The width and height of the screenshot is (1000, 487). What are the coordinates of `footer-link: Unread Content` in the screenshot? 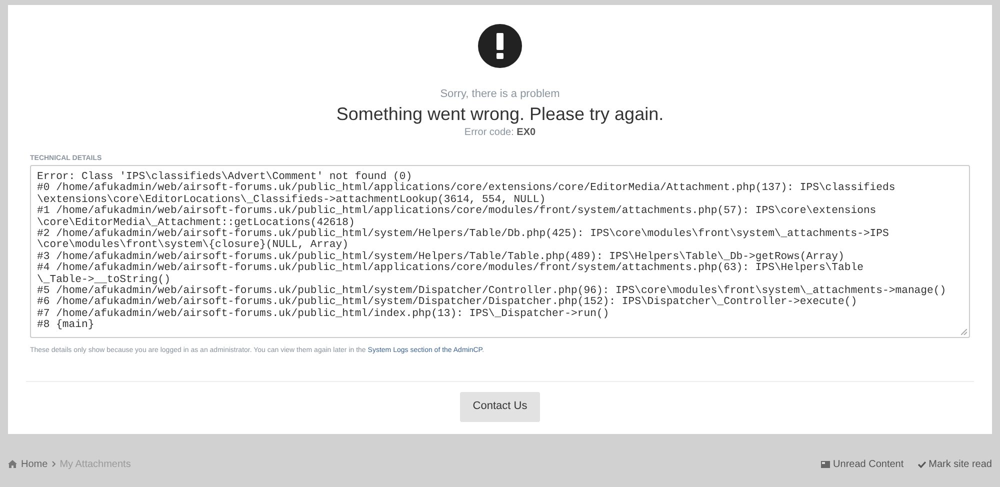 It's located at (862, 464).